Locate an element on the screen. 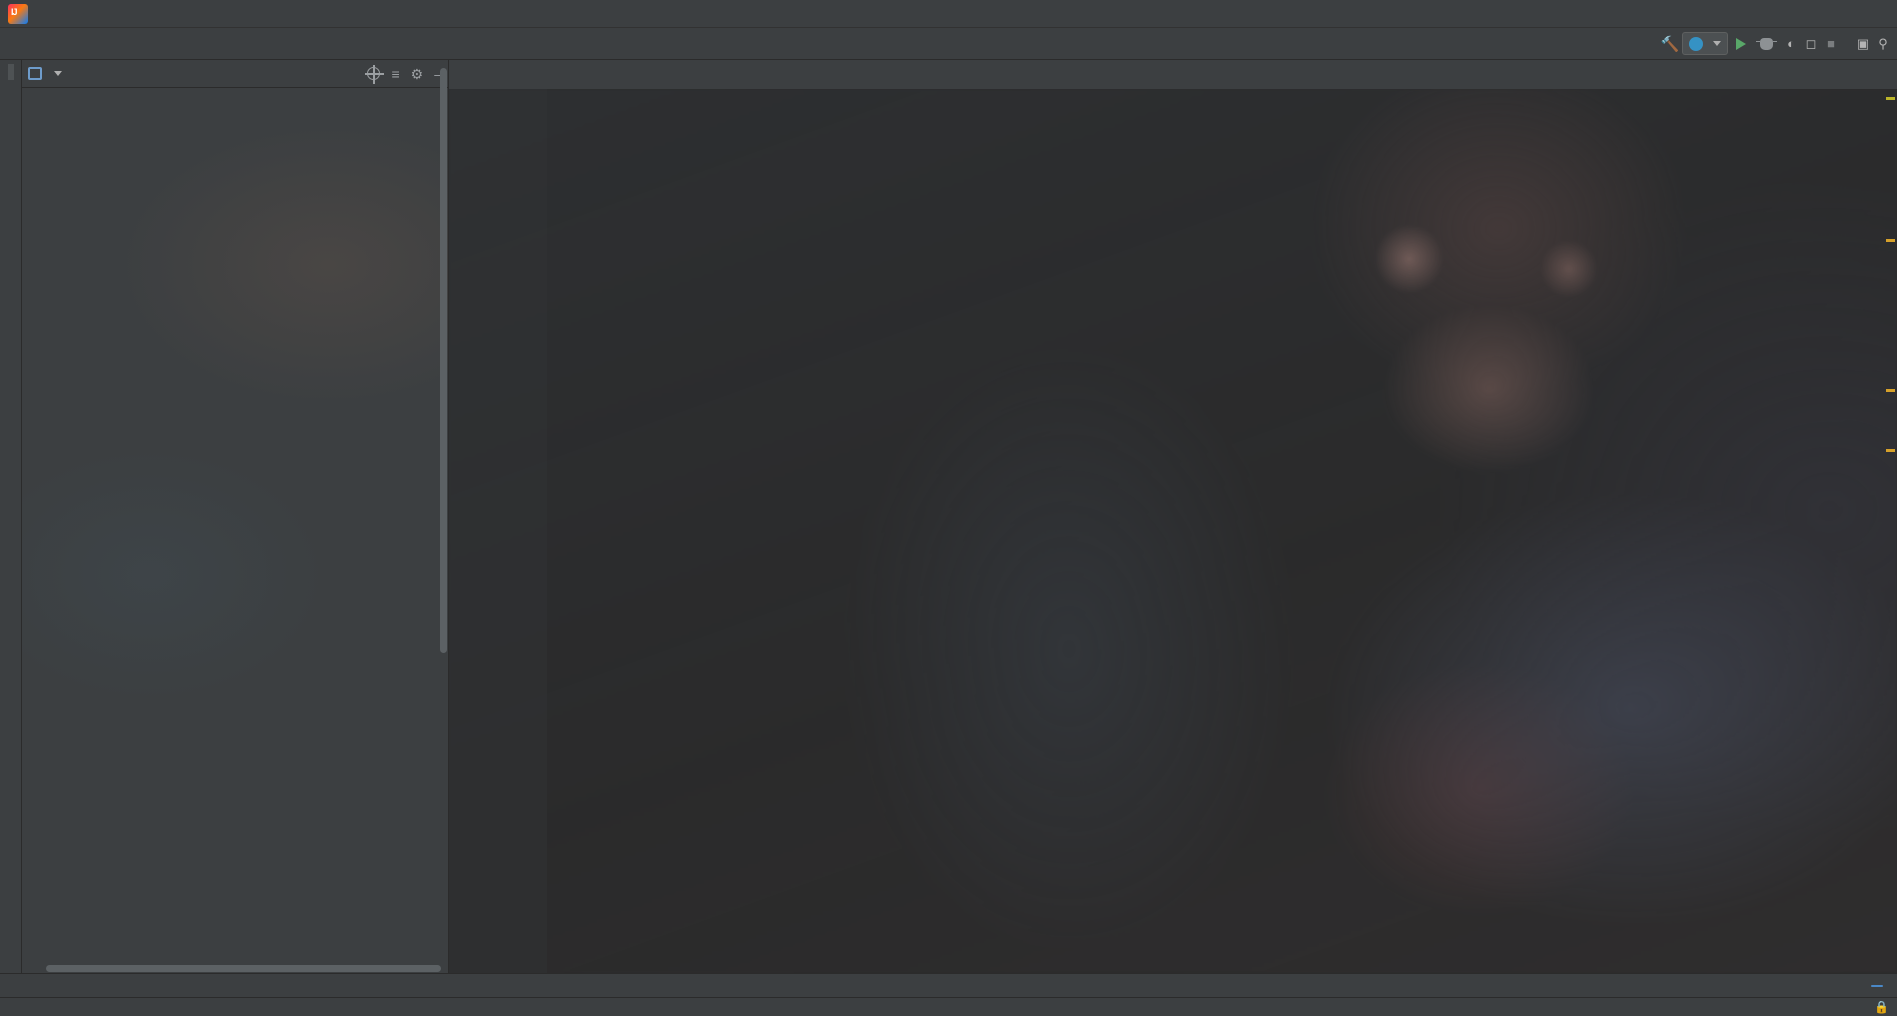  event-log-badge is located at coordinates (1877, 985).